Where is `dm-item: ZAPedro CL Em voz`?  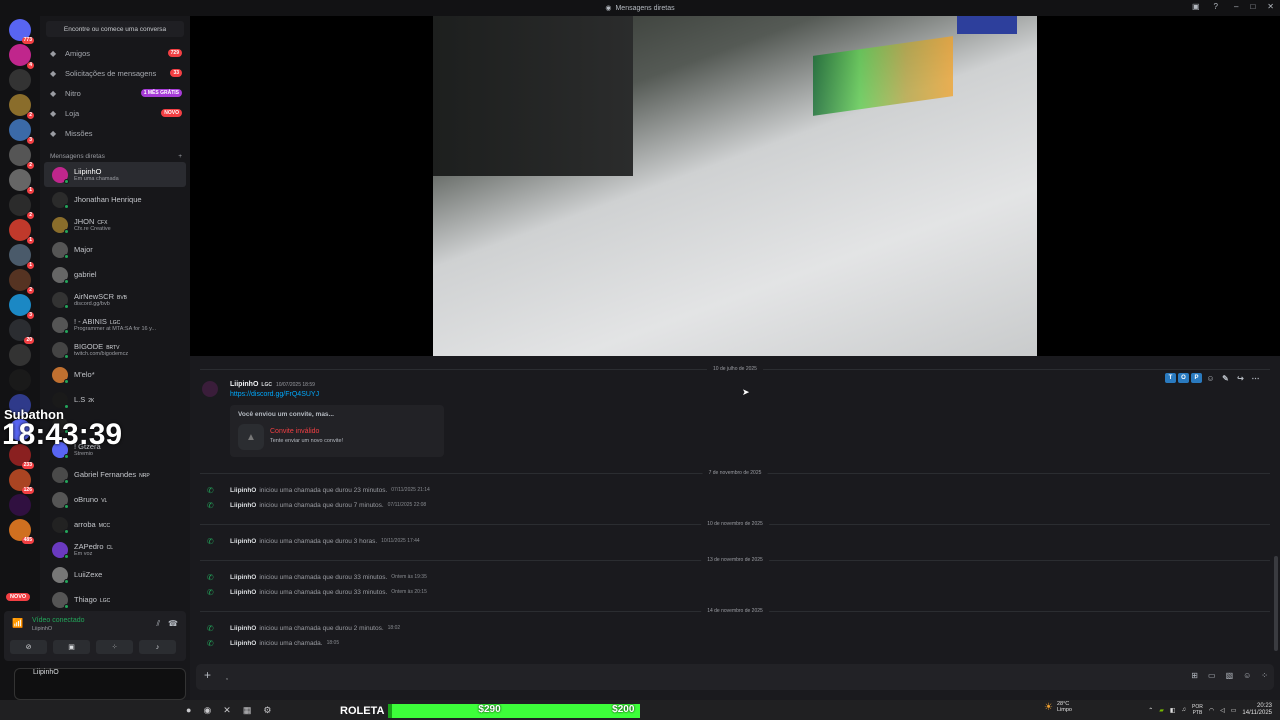
dm-item: ZAPedro CL Em voz is located at coordinates (115, 549).